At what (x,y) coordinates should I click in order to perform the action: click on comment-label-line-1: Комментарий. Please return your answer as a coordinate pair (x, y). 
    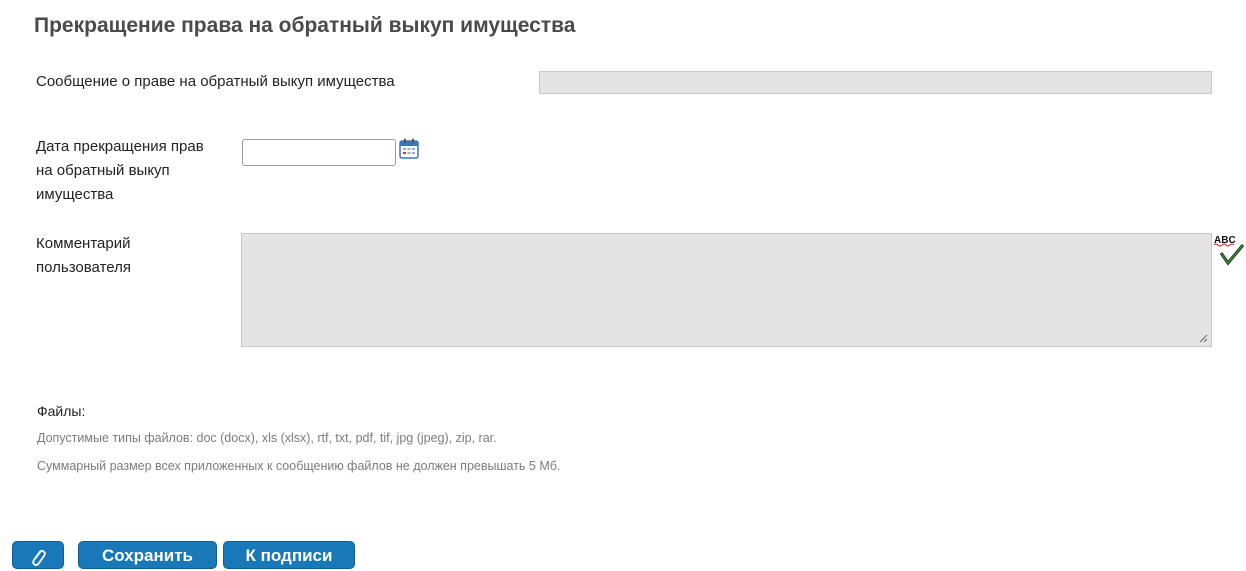
    Looking at the image, I should click on (83, 243).